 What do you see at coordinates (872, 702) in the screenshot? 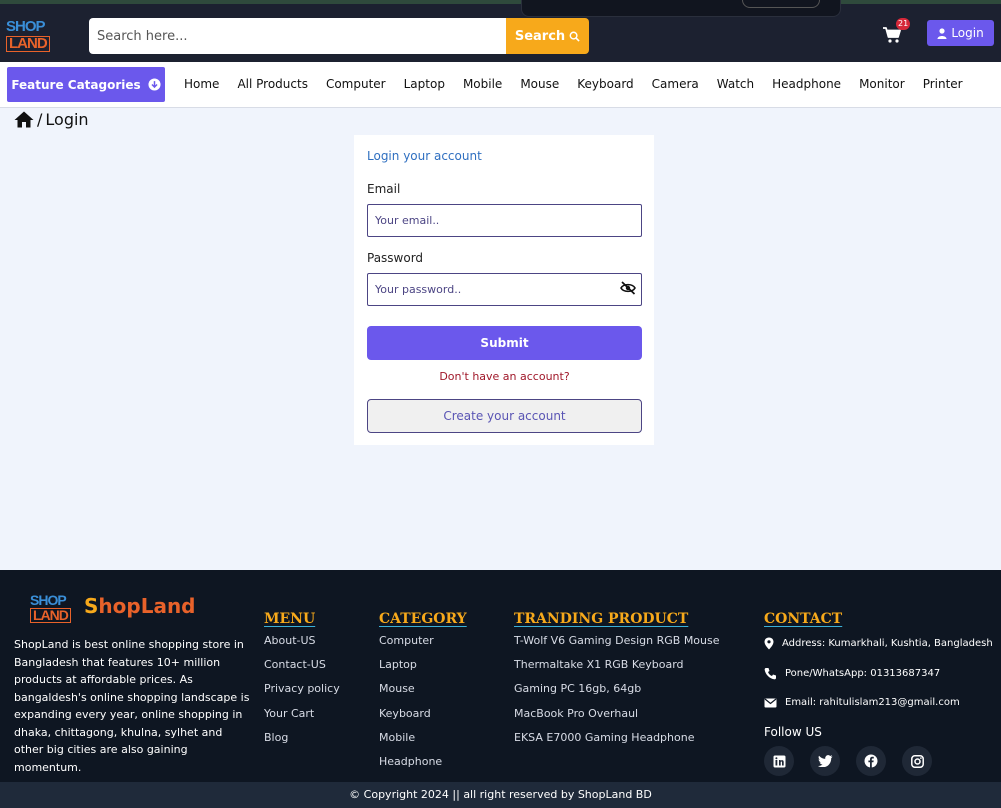
I see `contact-email-text: Email: rahitulislam213@gmail.com` at bounding box center [872, 702].